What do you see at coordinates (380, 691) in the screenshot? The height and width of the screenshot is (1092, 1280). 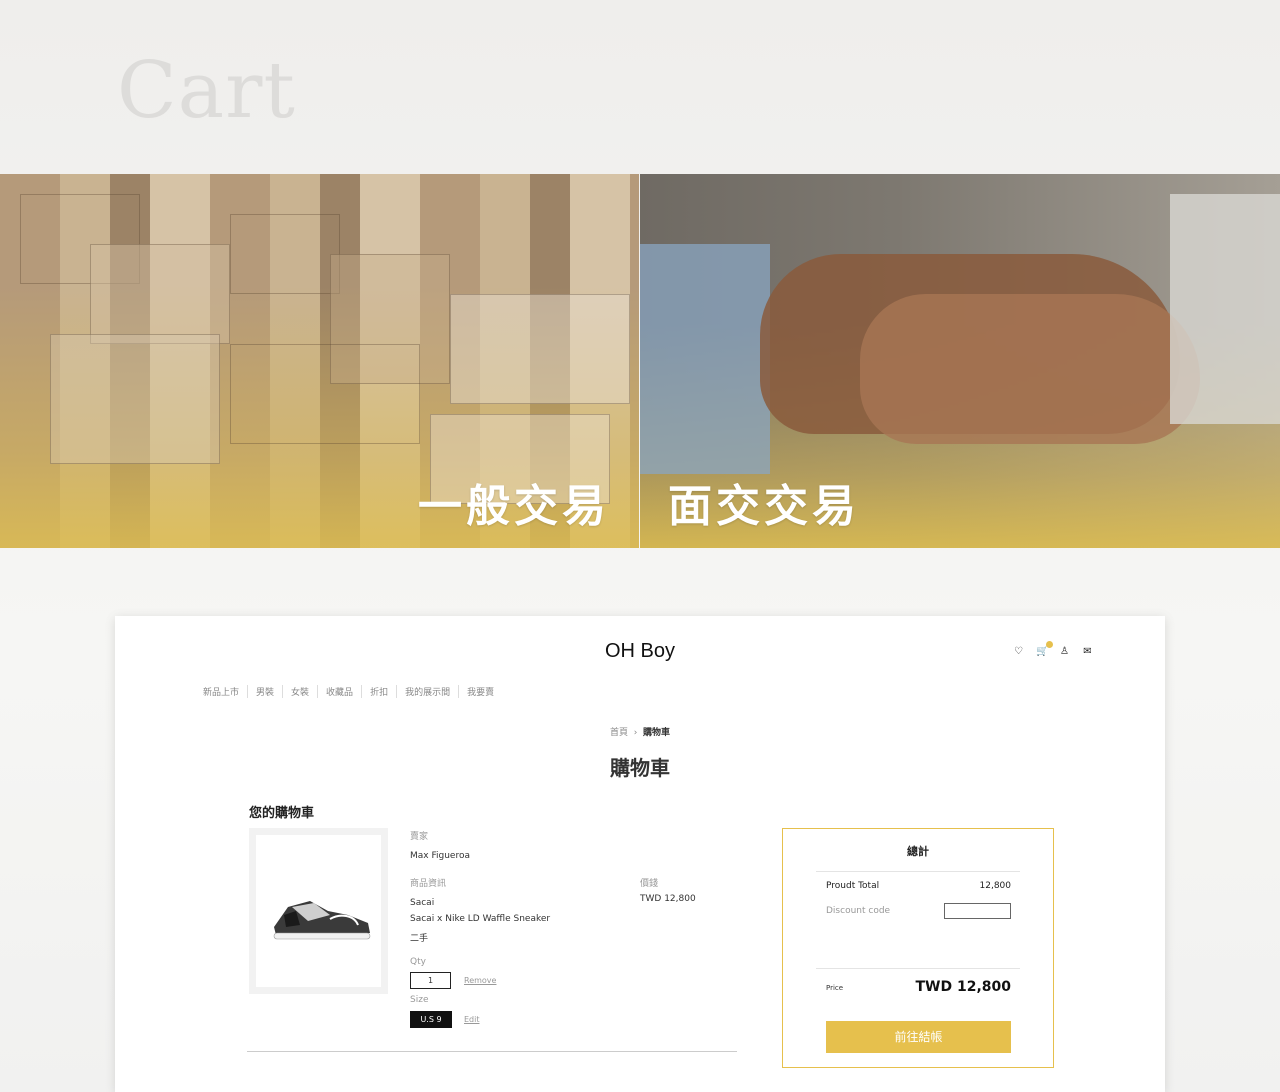 I see `nav-item-discount: 折扣` at bounding box center [380, 691].